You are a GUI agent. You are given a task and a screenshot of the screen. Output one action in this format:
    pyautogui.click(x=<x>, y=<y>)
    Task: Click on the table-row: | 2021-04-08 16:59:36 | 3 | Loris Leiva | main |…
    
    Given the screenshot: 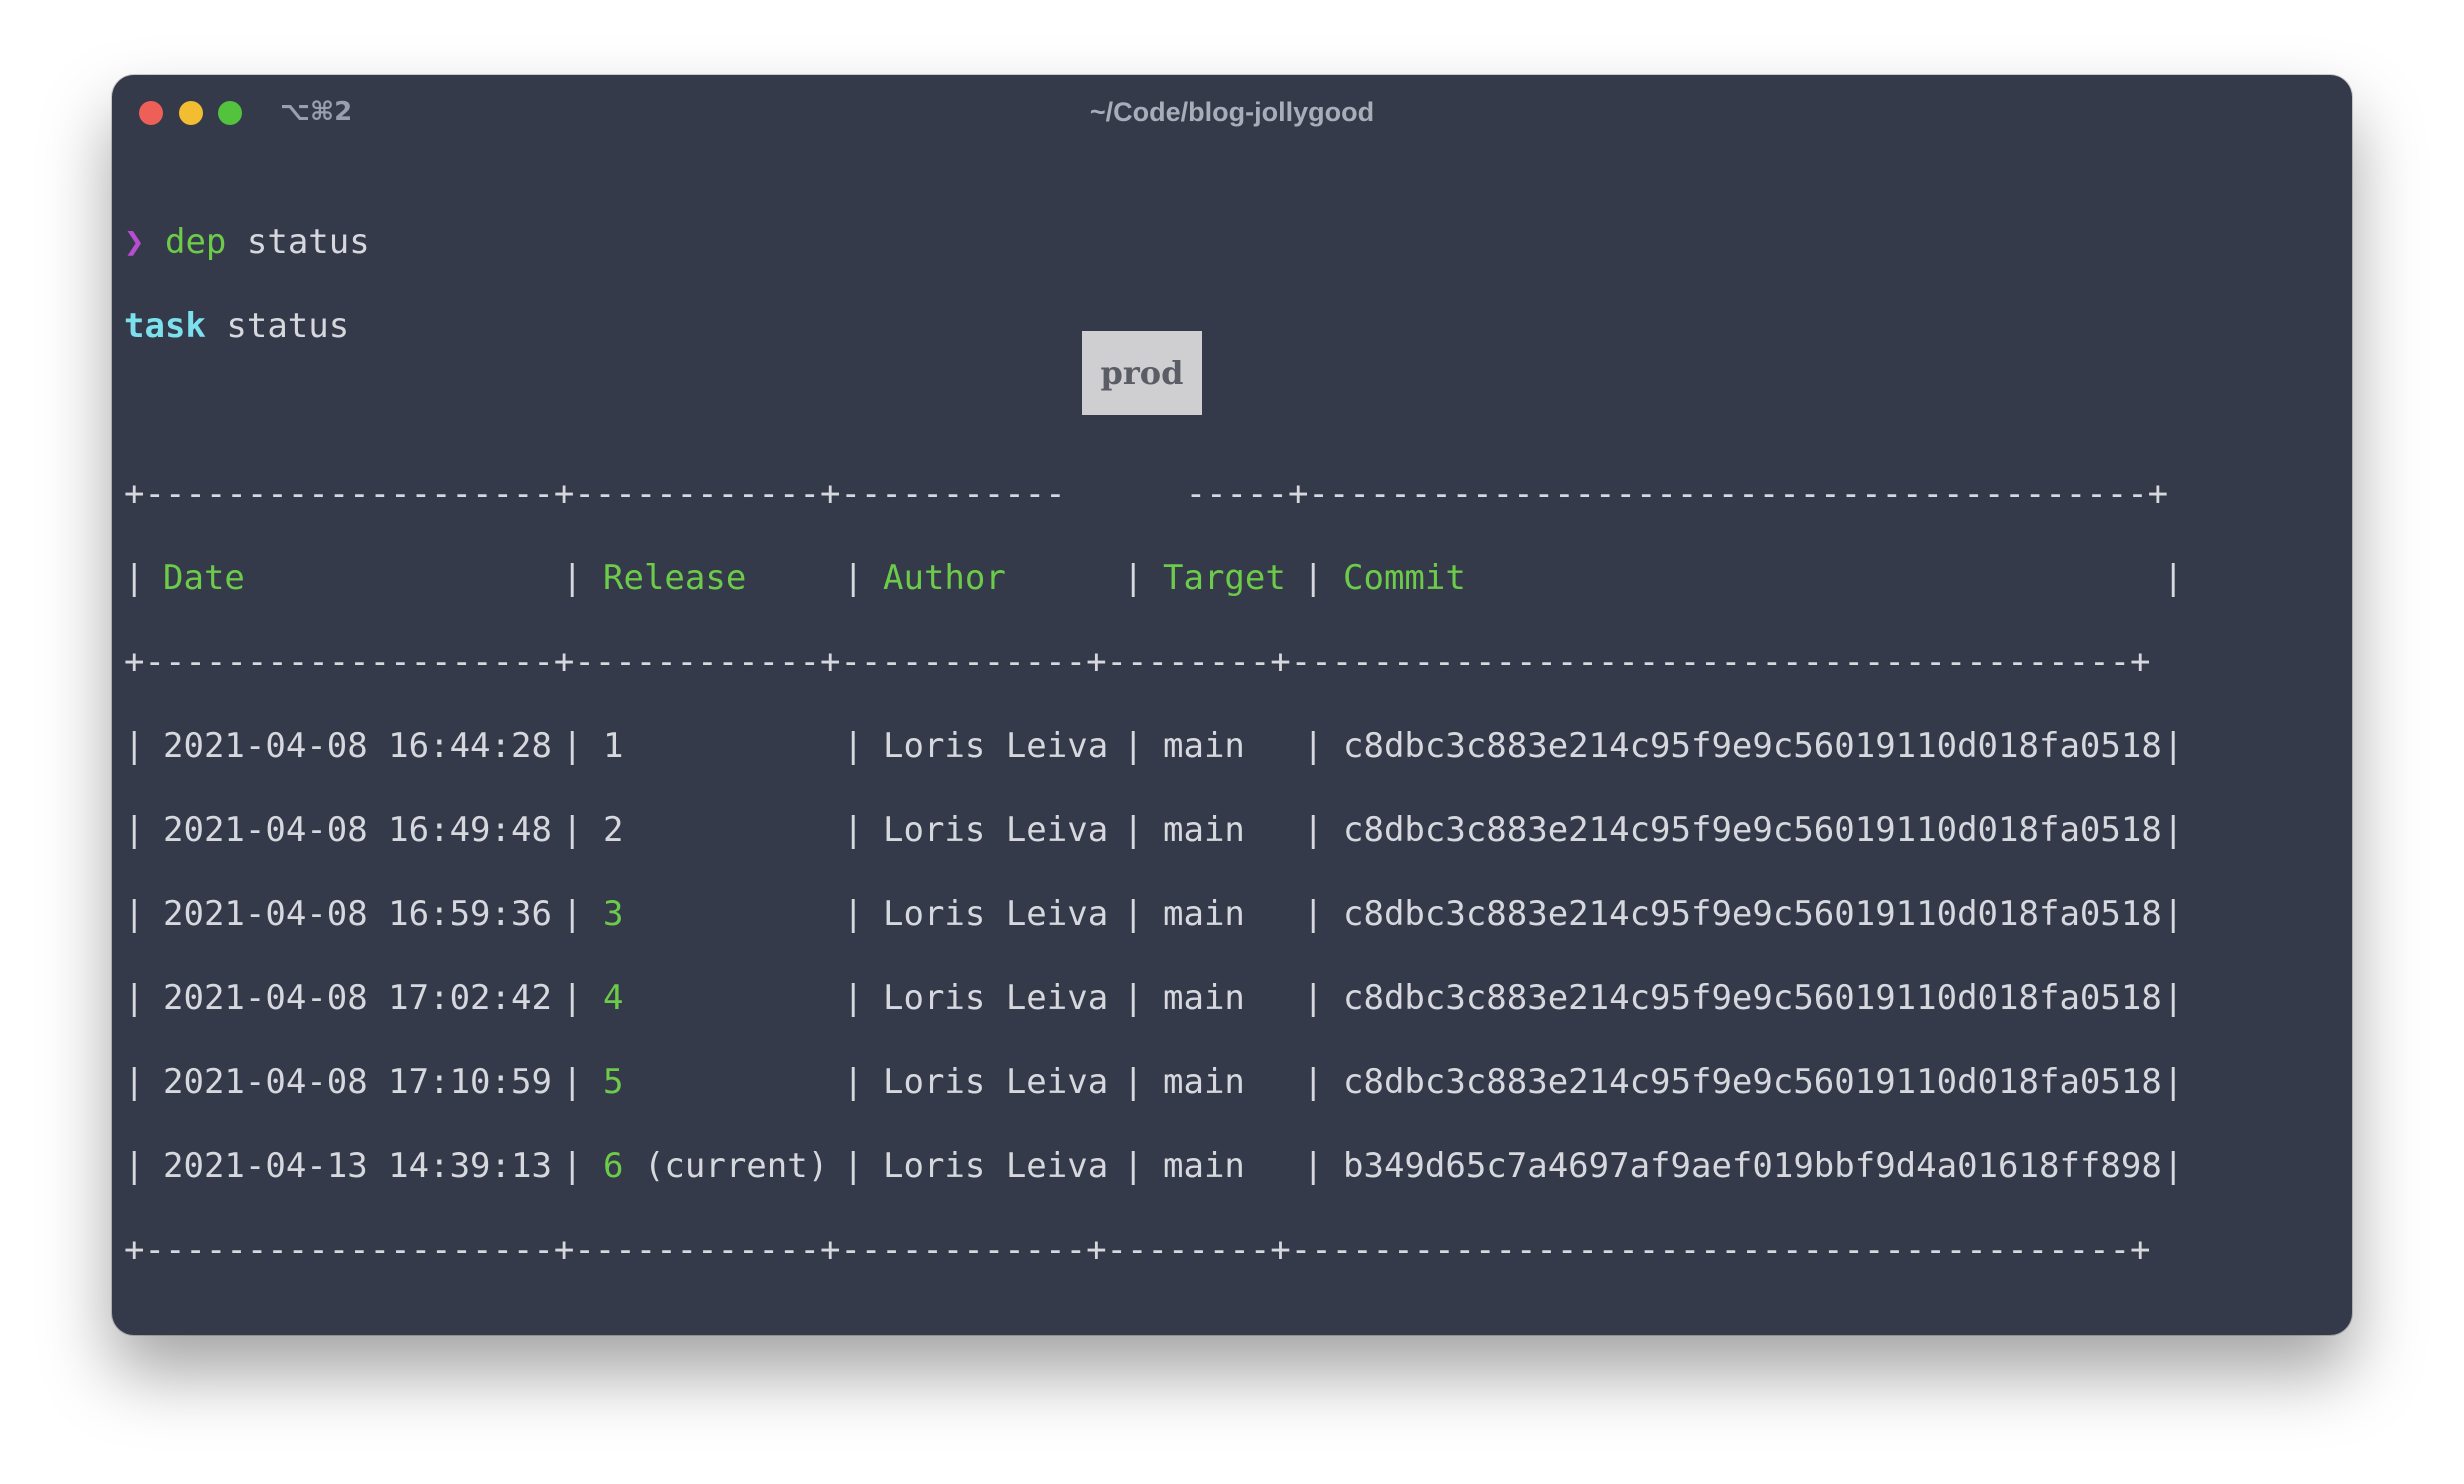 What is the action you would take?
    pyautogui.click(x=1224, y=914)
    